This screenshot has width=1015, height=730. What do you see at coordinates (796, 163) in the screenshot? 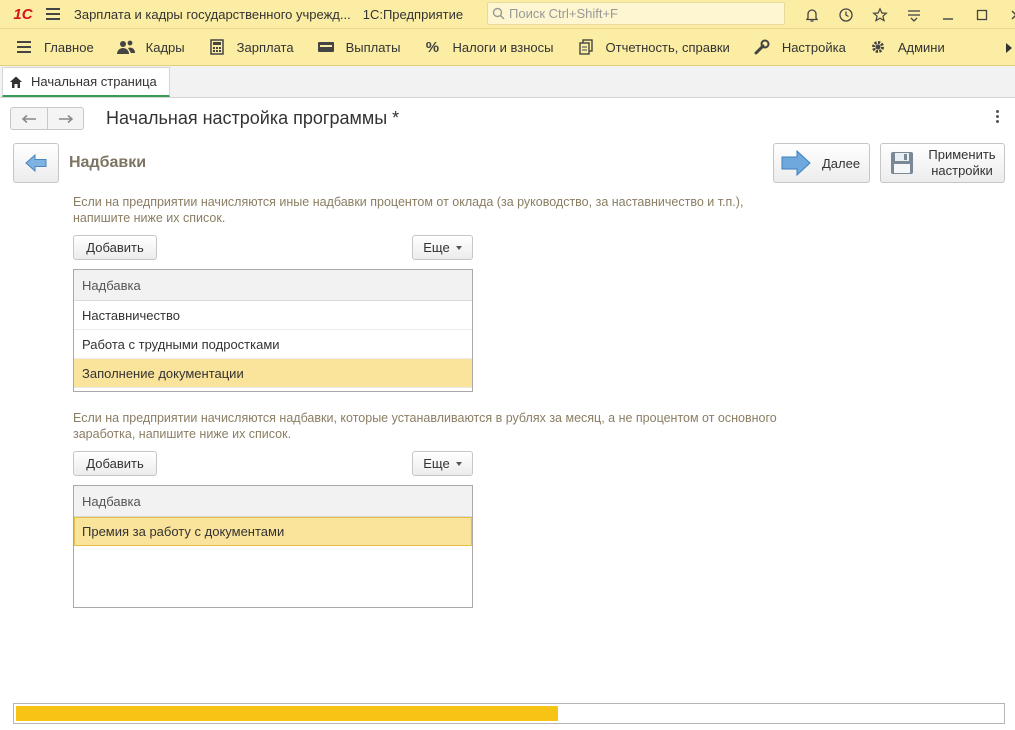
I see `right-arrow-icon` at bounding box center [796, 163].